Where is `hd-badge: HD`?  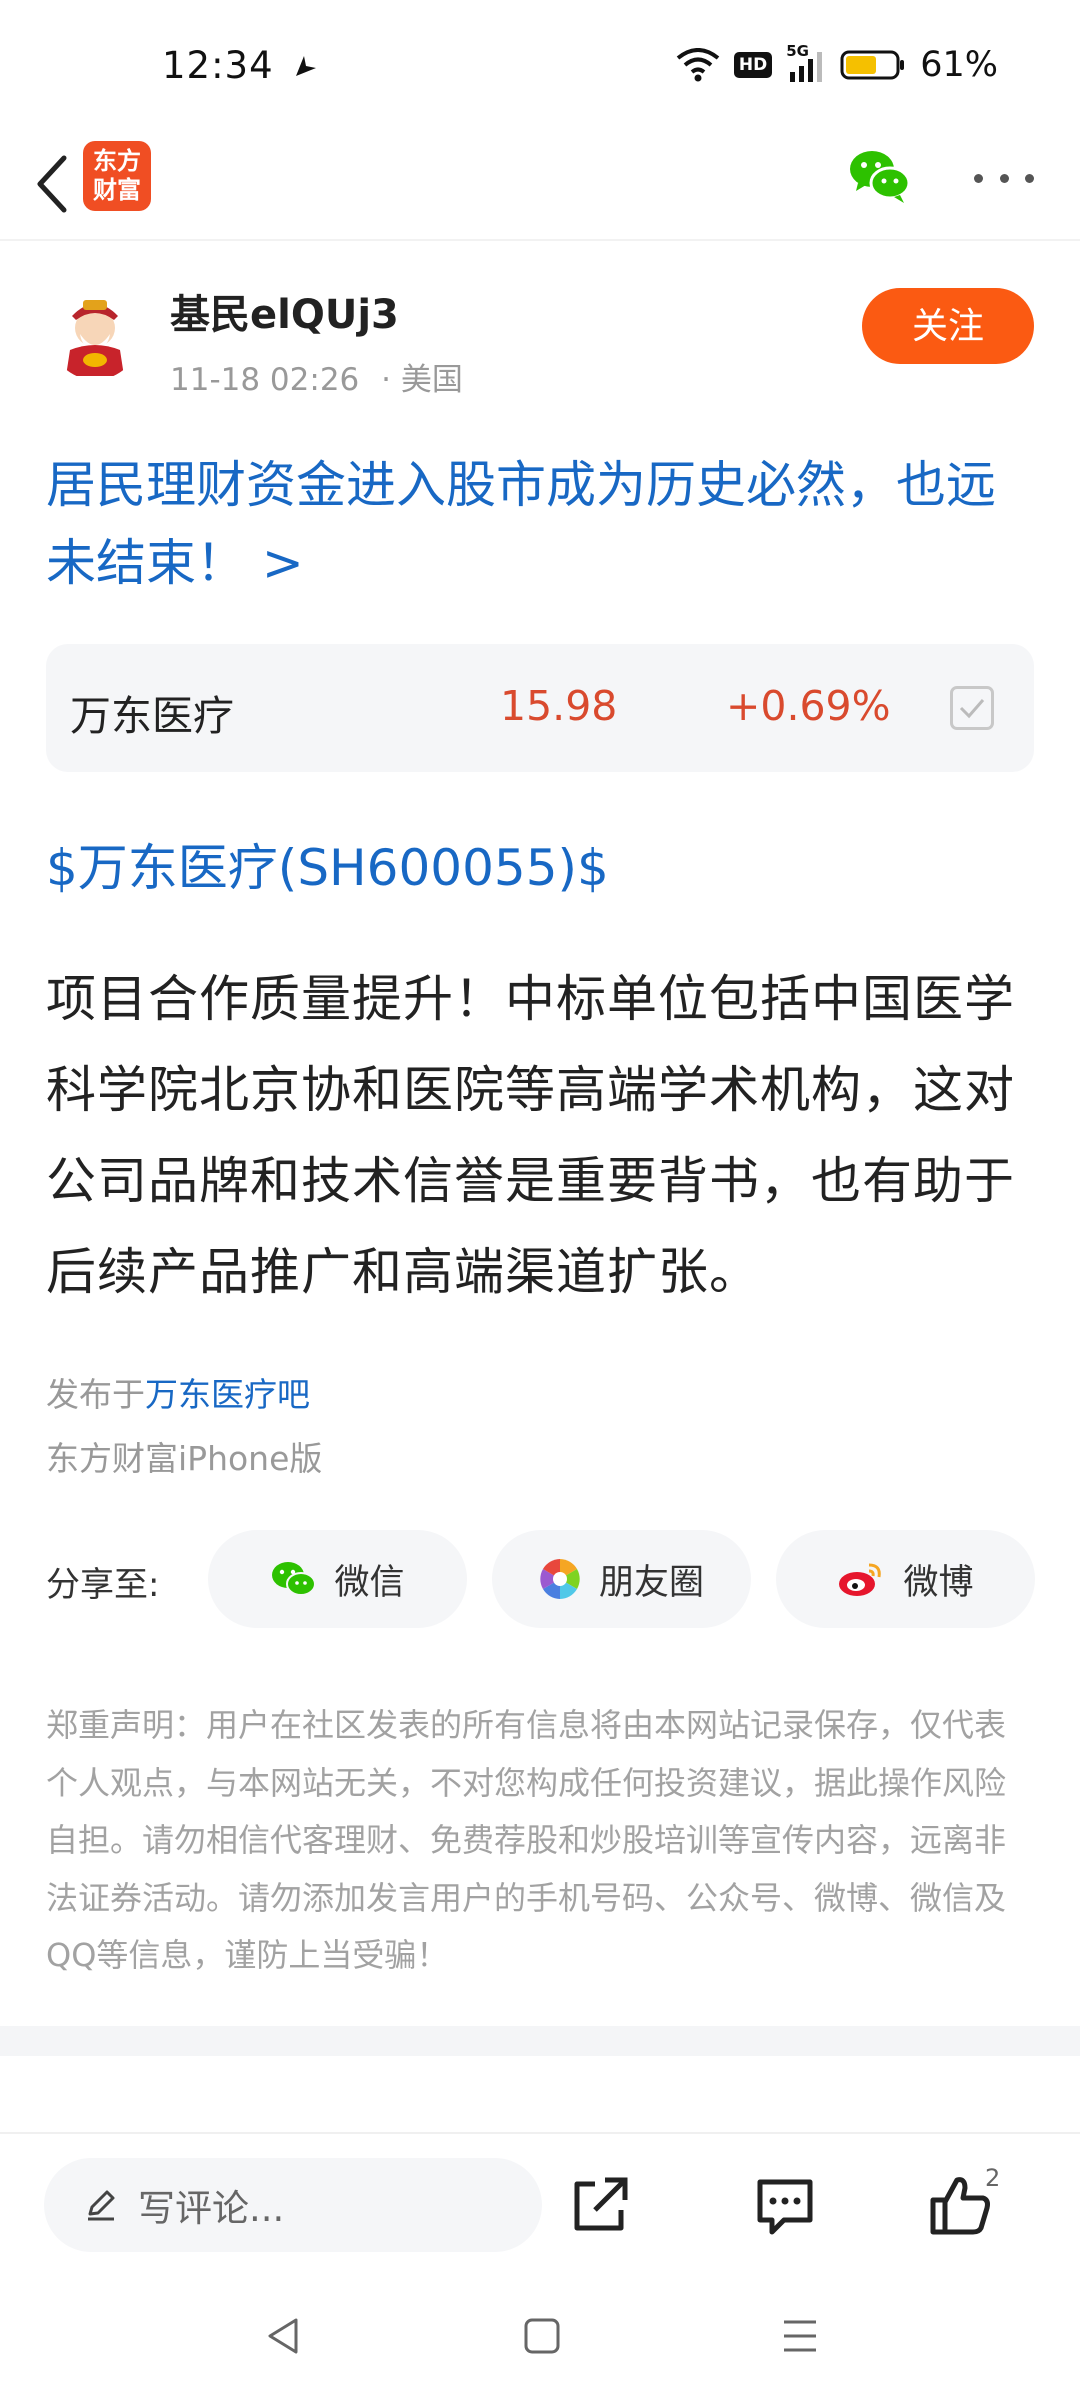
hd-badge: HD is located at coordinates (753, 65).